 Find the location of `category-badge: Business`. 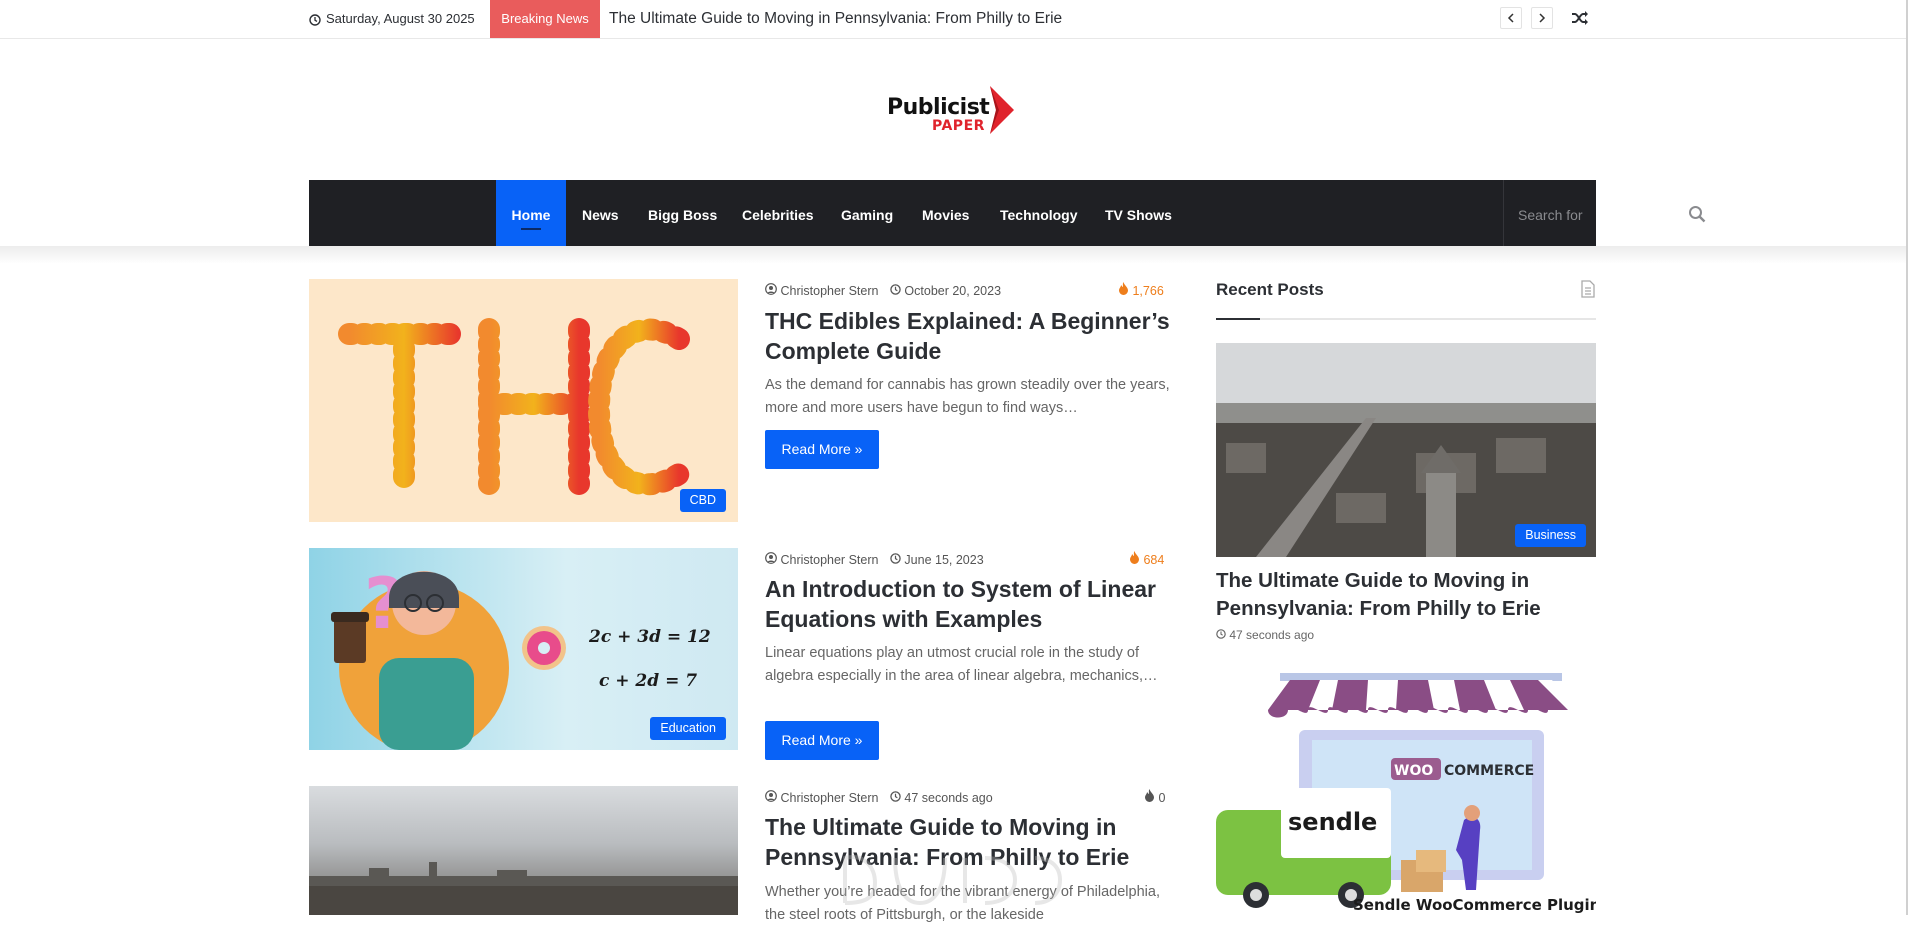

category-badge: Business is located at coordinates (1550, 535).